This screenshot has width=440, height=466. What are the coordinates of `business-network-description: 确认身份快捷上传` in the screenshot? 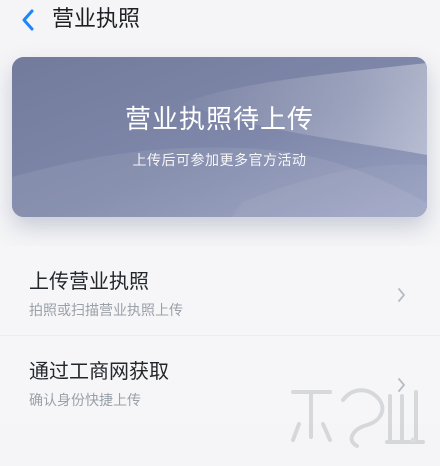 It's located at (85, 401).